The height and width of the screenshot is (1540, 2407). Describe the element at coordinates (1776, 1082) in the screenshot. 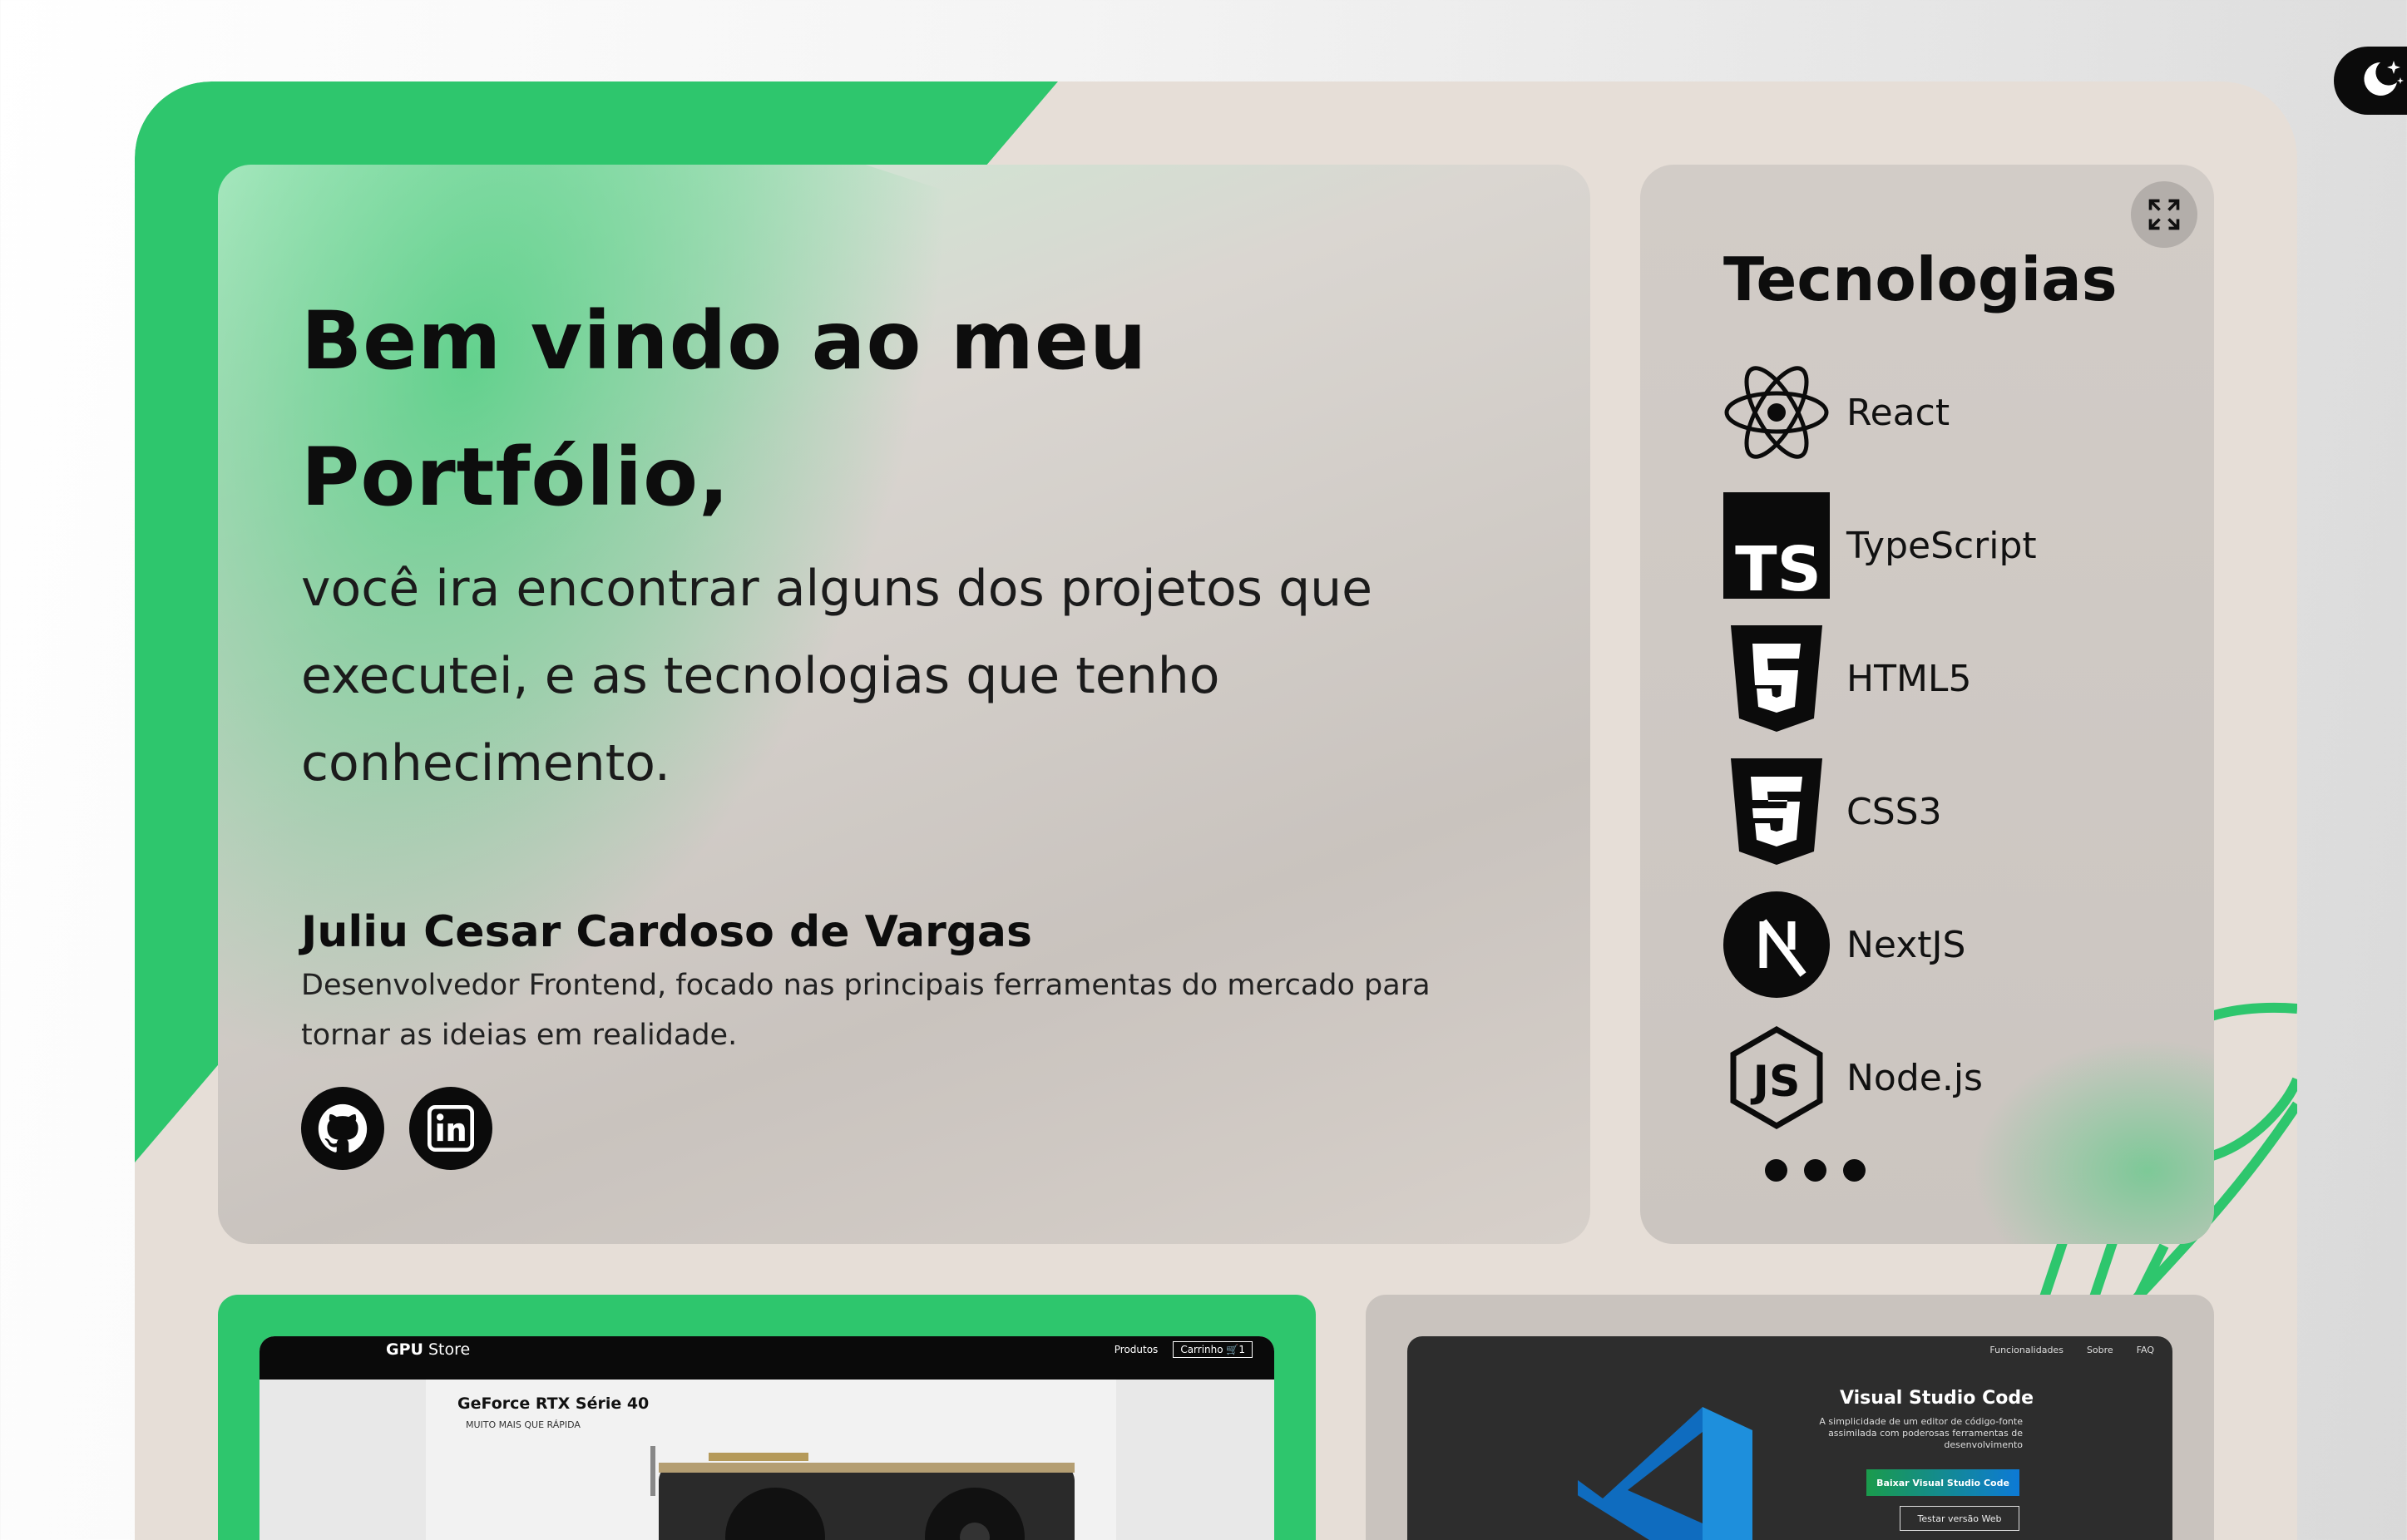

I see `svg-text: JS` at that location.